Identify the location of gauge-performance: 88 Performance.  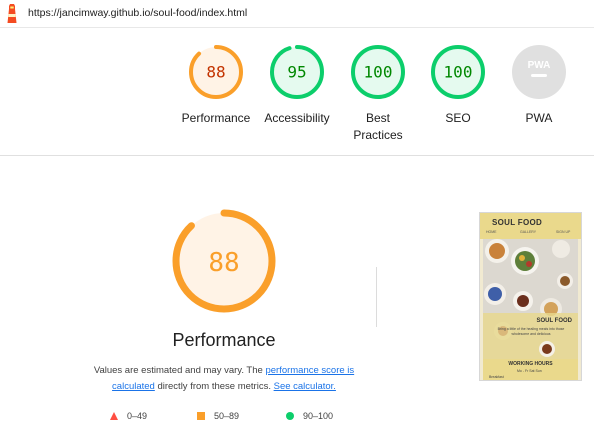
(216, 85).